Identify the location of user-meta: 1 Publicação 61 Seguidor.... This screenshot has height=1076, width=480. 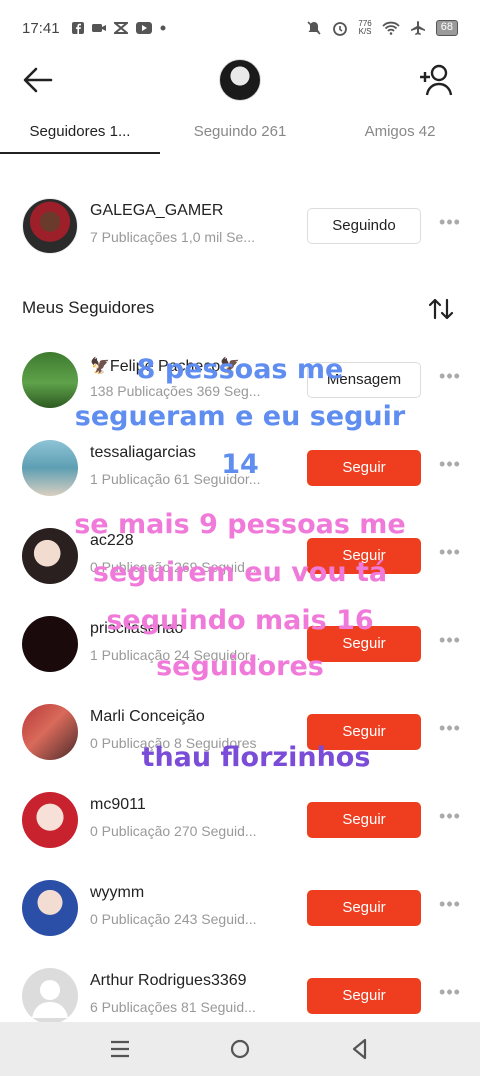
(175, 479).